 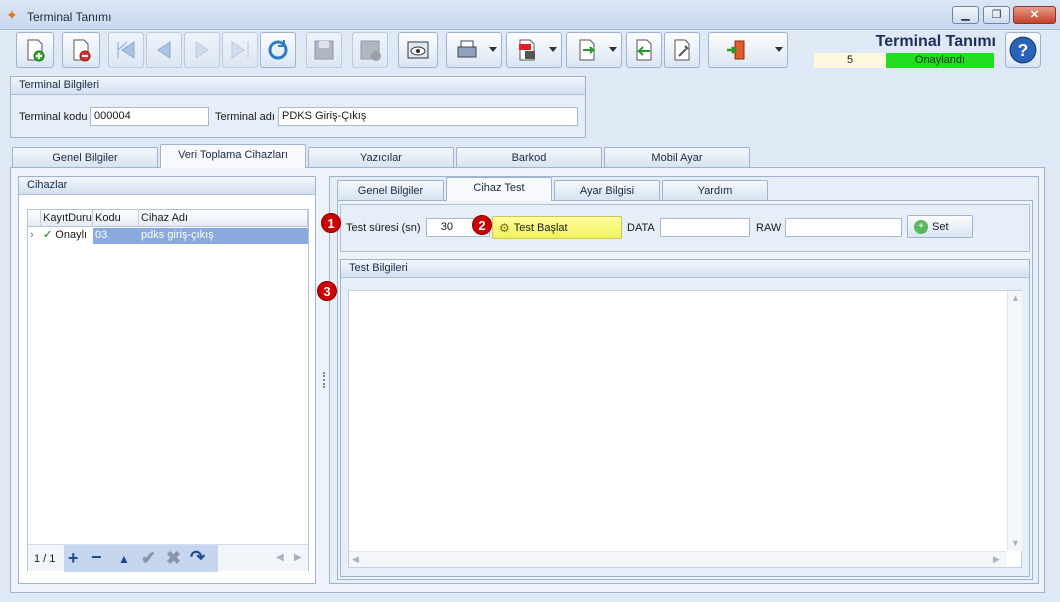 I want to click on last-record-button, so click(x=240, y=50).